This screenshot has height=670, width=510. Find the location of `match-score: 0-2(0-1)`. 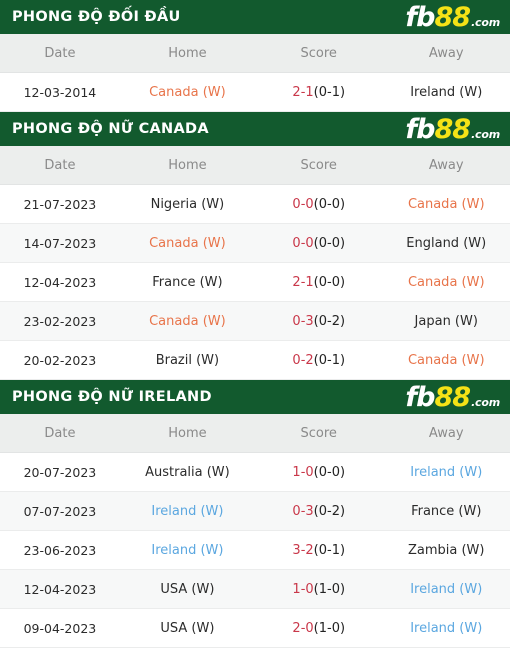

match-score: 0-2(0-1) is located at coordinates (319, 360).